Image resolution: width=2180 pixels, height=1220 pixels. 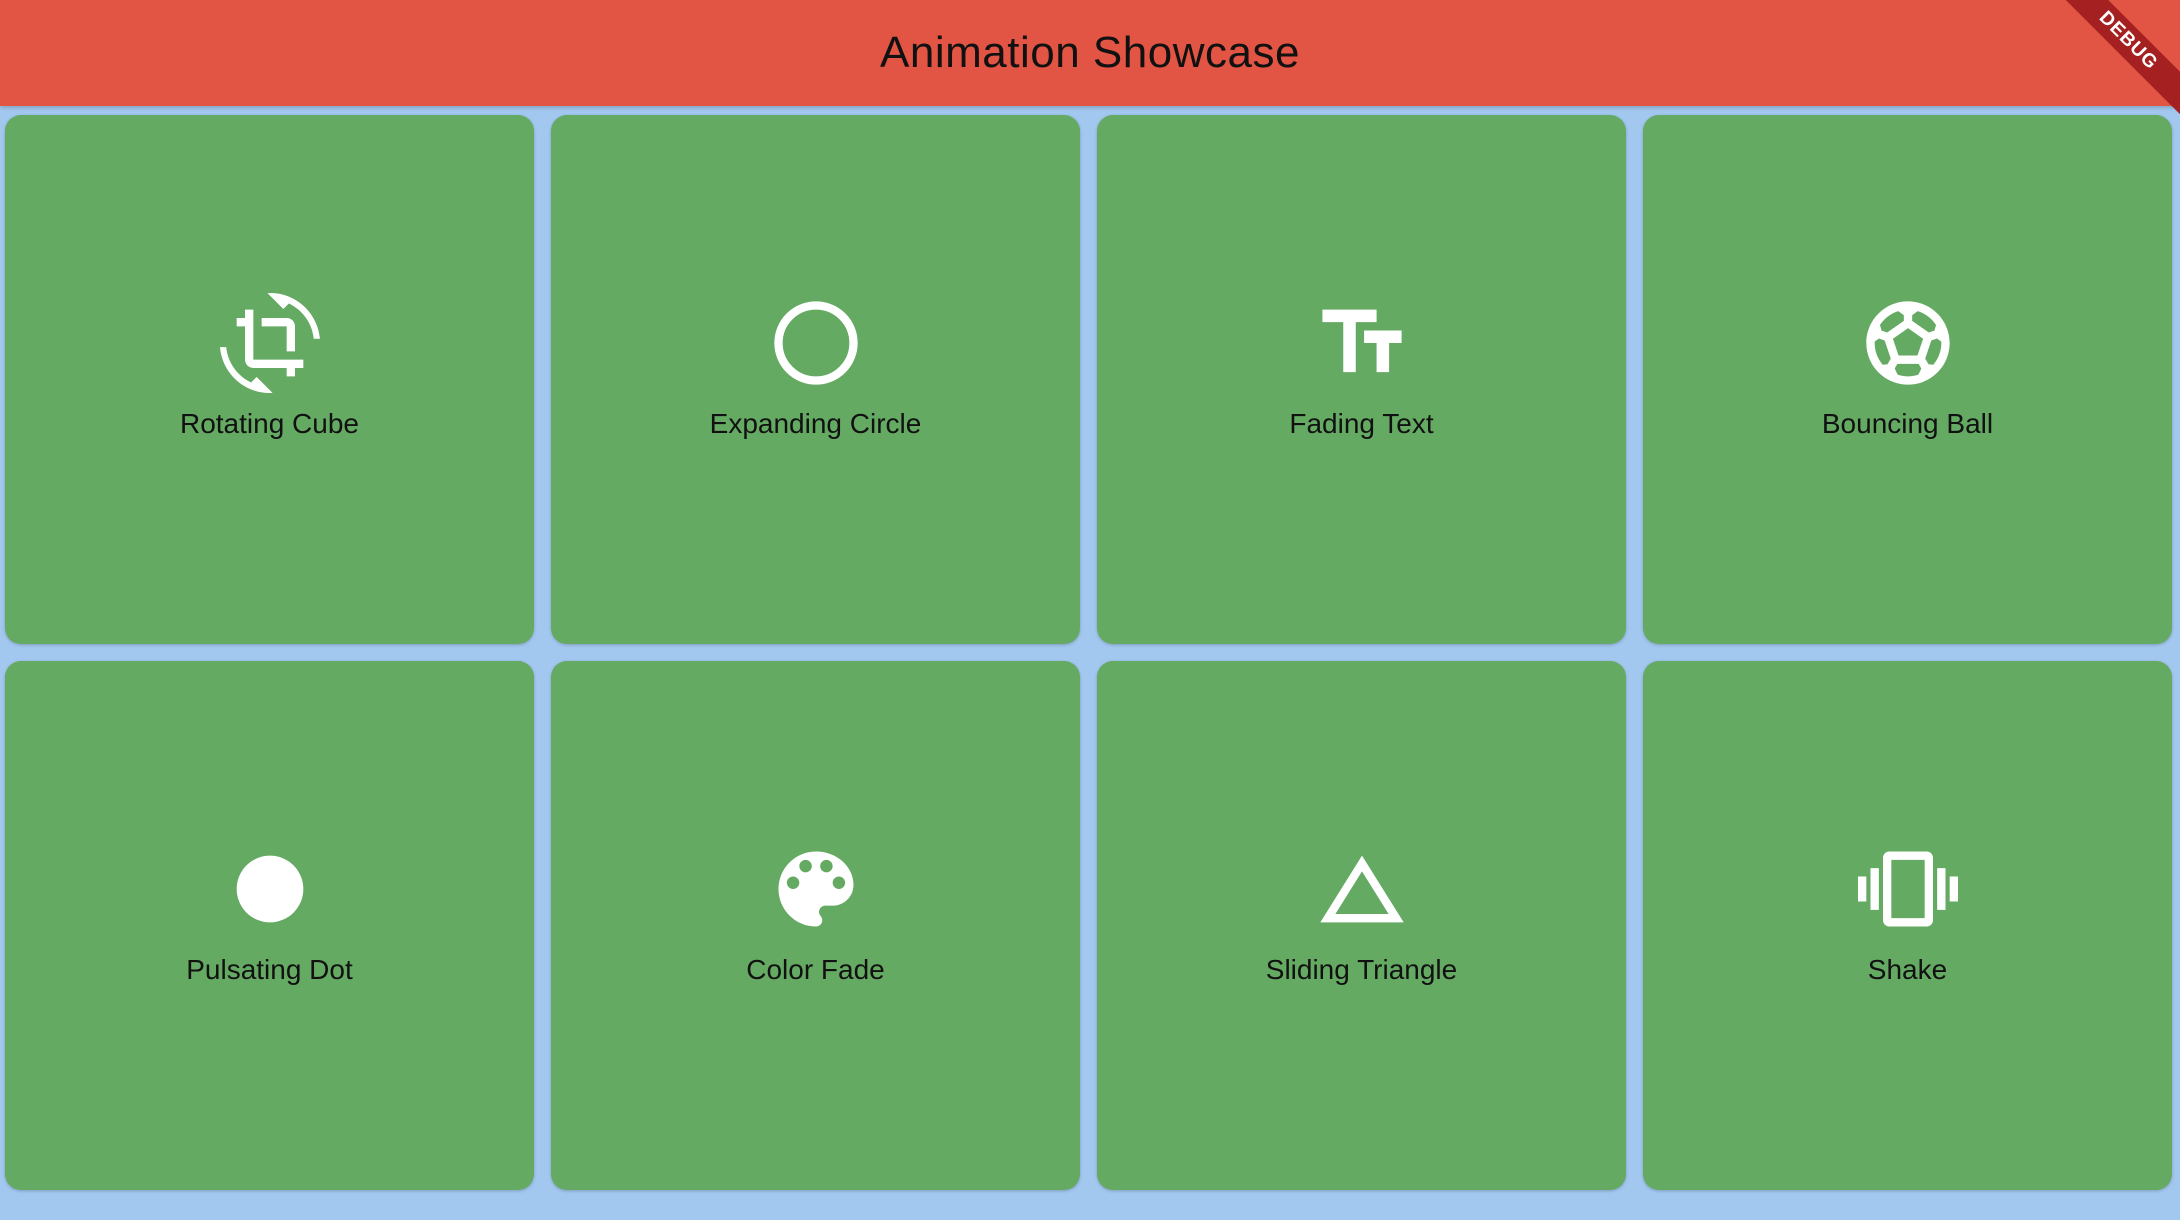 I want to click on tile-fading-text: Fading Text, so click(x=1361, y=379).